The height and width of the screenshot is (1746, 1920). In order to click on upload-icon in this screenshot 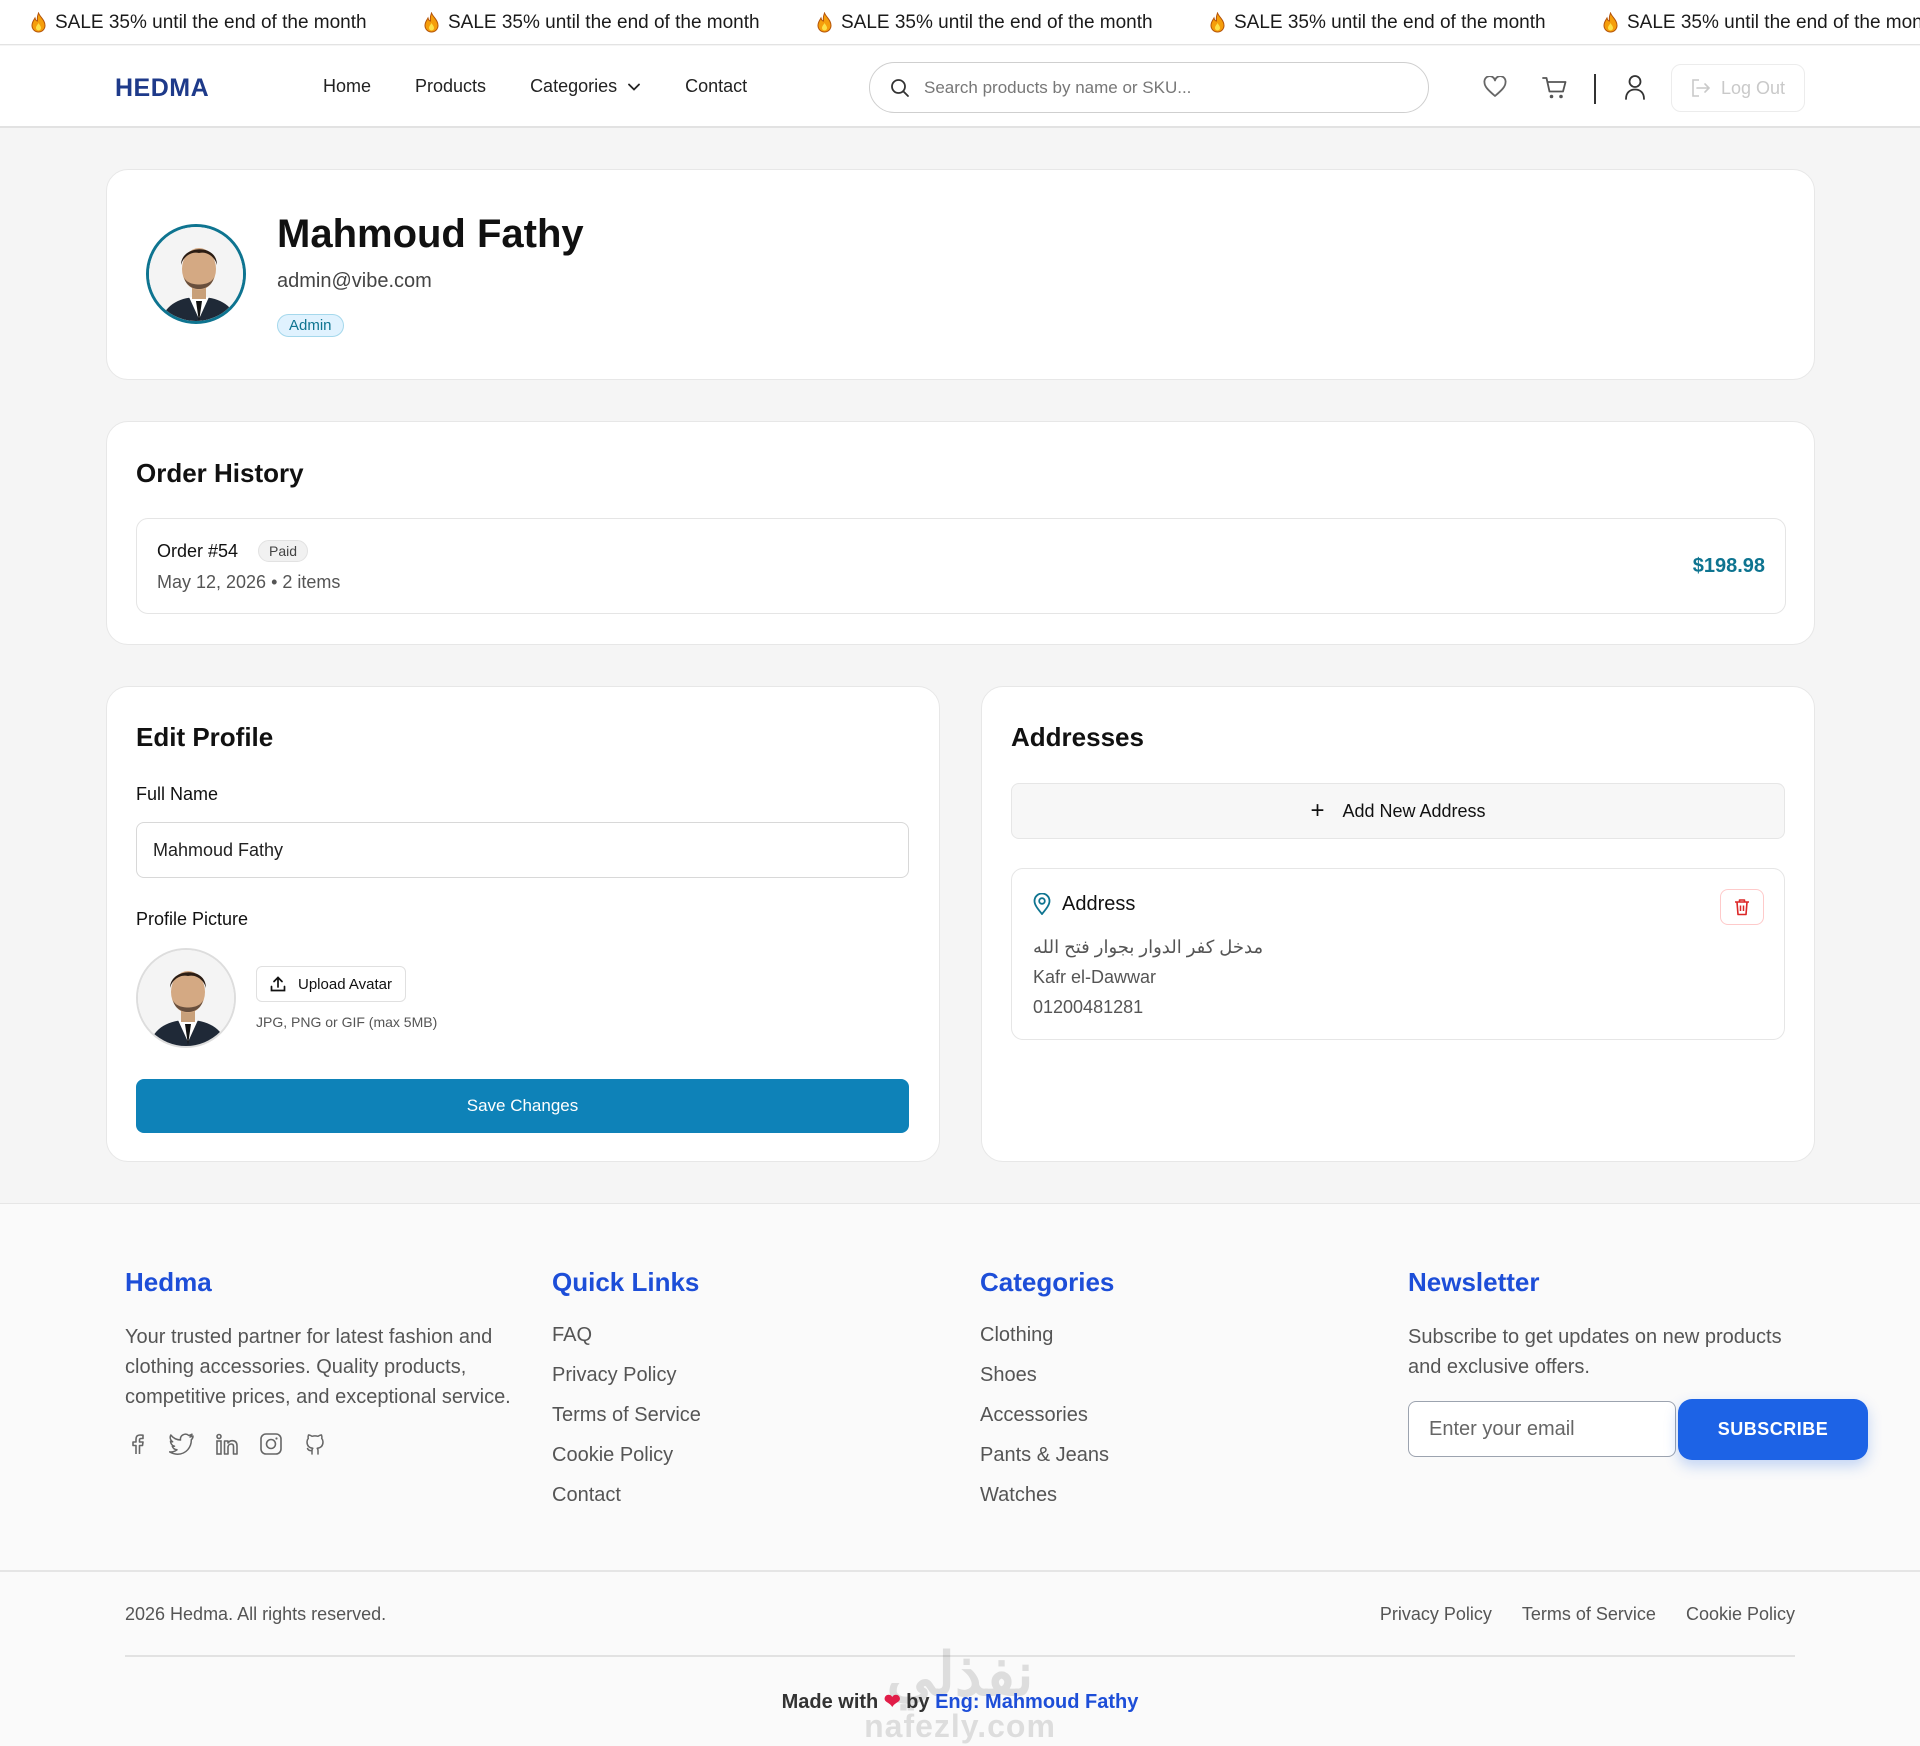, I will do `click(278, 984)`.